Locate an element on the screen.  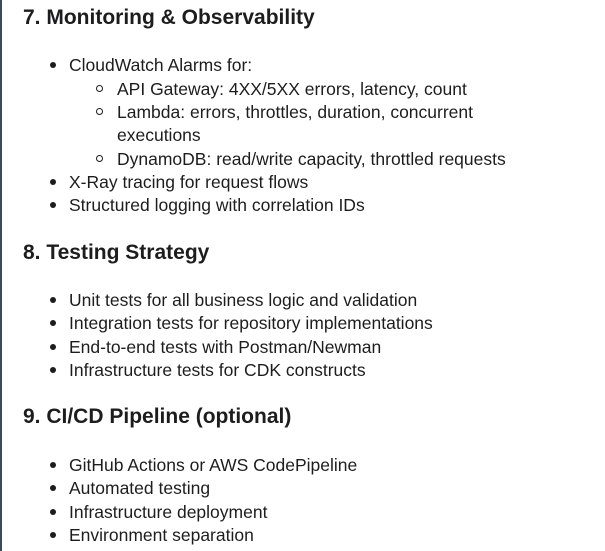
list-item-text: Environment separation is located at coordinates (161, 535).